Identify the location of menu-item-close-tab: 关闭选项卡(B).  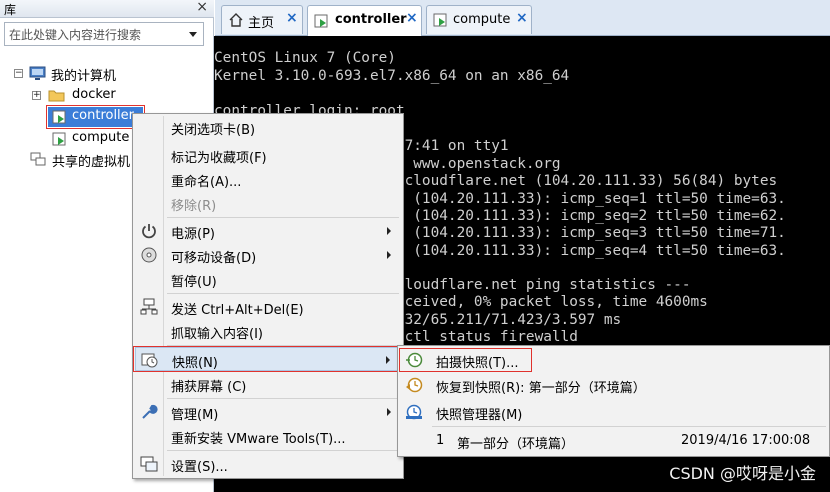
(268, 127).